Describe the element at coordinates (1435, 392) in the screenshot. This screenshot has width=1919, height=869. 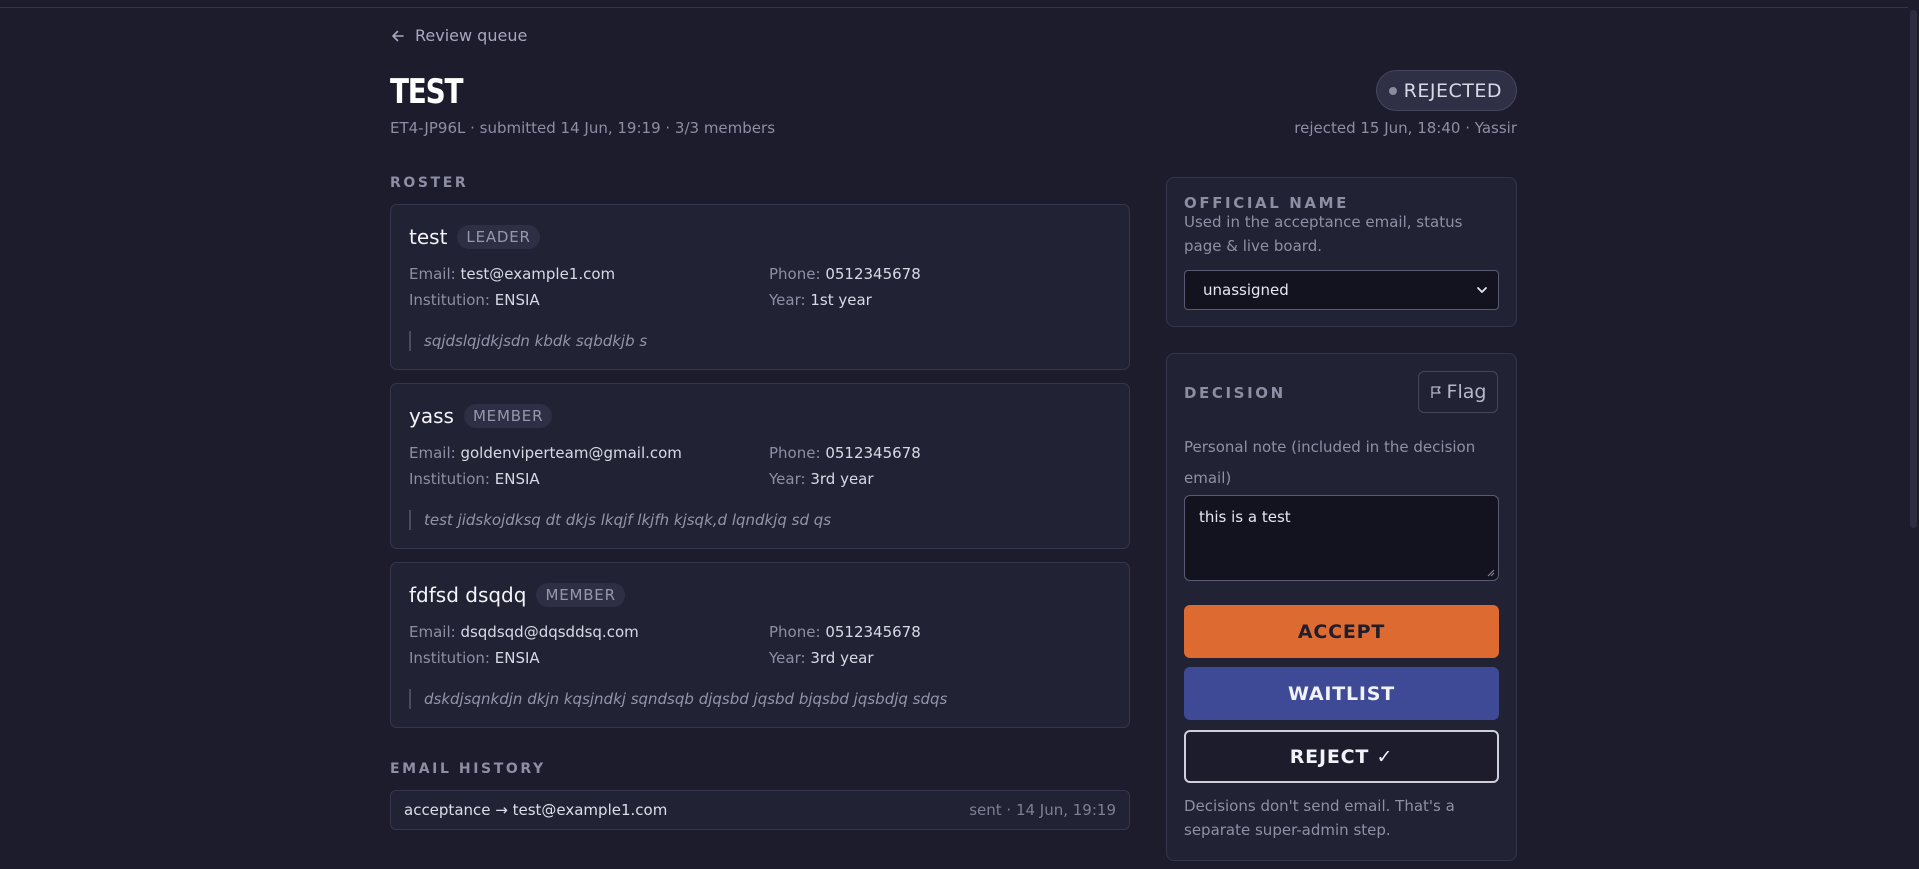
I see `flag-icon` at that location.